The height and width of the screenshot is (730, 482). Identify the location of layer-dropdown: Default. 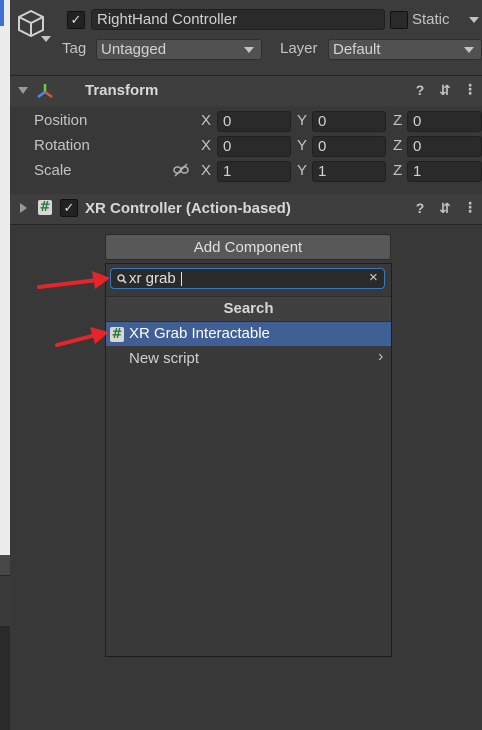
(405, 49).